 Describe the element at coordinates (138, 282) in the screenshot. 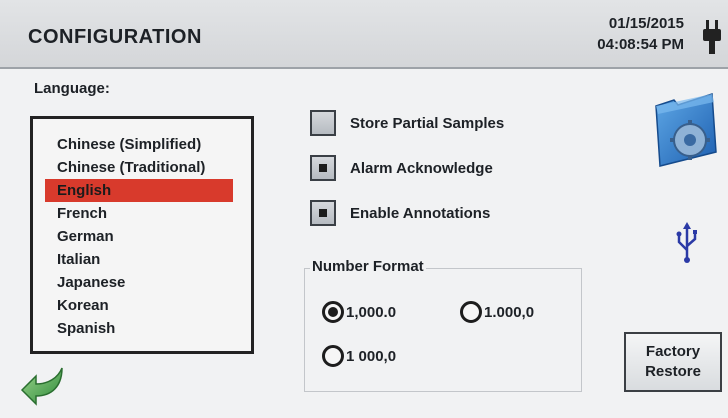

I see `language-item: Japanese` at that location.